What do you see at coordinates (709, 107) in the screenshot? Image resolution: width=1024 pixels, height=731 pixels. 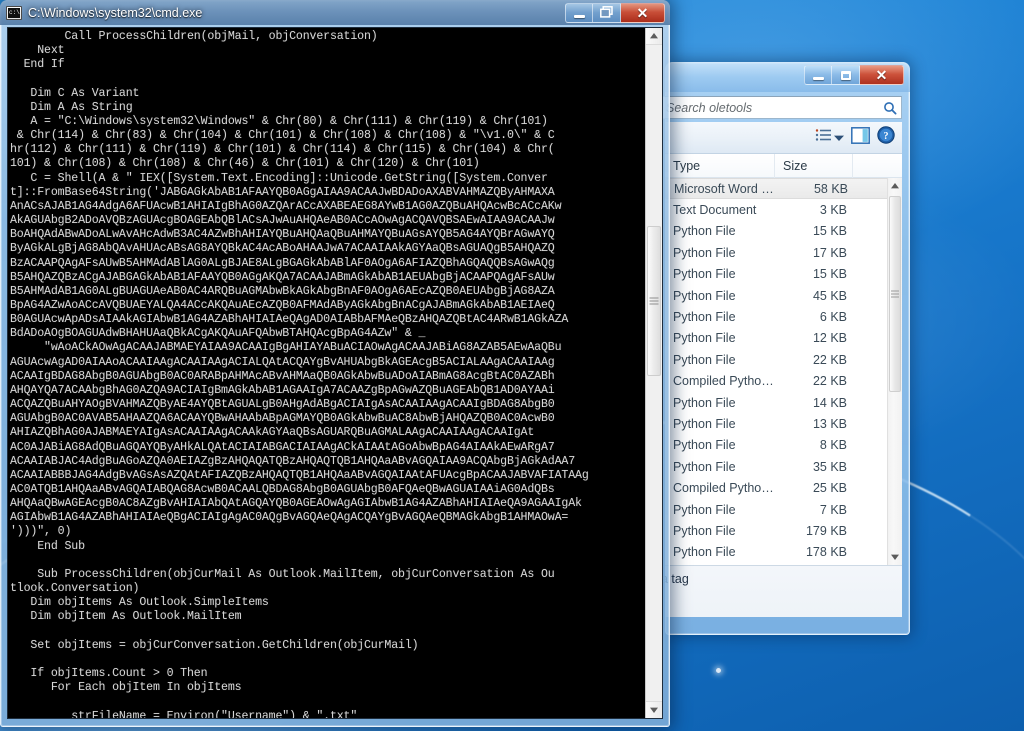 I see `search-input-placeholder: Search oletools` at bounding box center [709, 107].